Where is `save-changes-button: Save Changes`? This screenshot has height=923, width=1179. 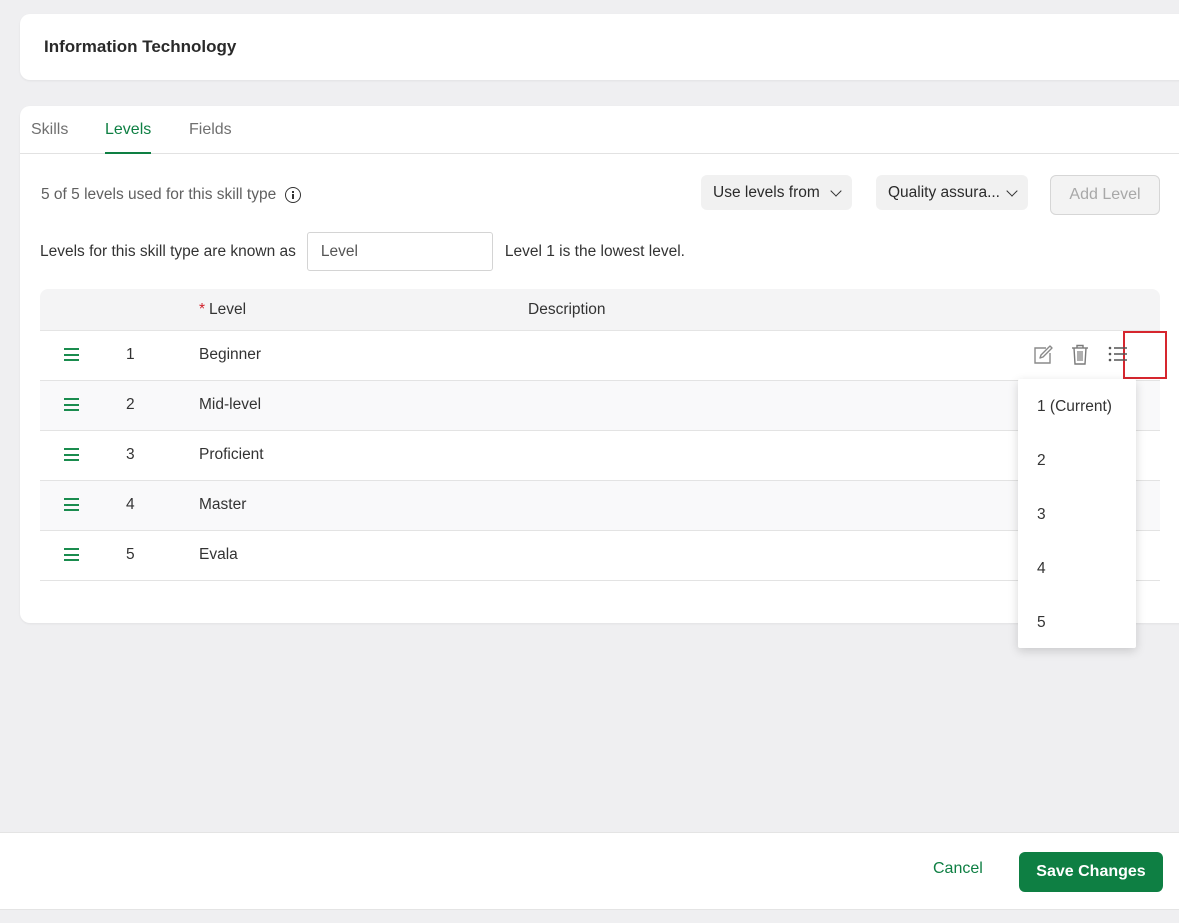
save-changes-button: Save Changes is located at coordinates (1091, 872).